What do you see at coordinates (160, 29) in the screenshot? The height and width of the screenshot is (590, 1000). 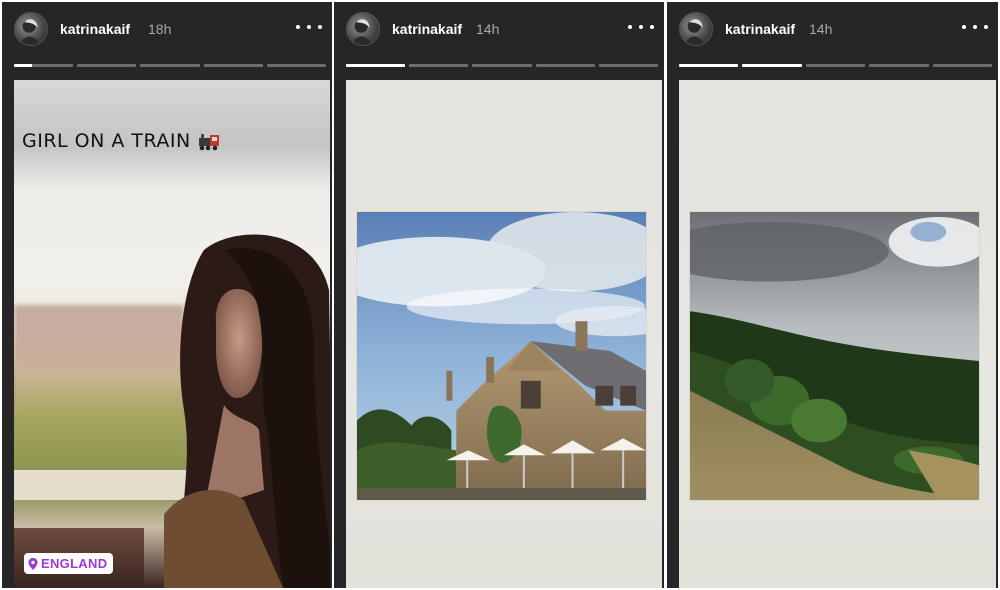 I see `story-timestamp: 18h` at bounding box center [160, 29].